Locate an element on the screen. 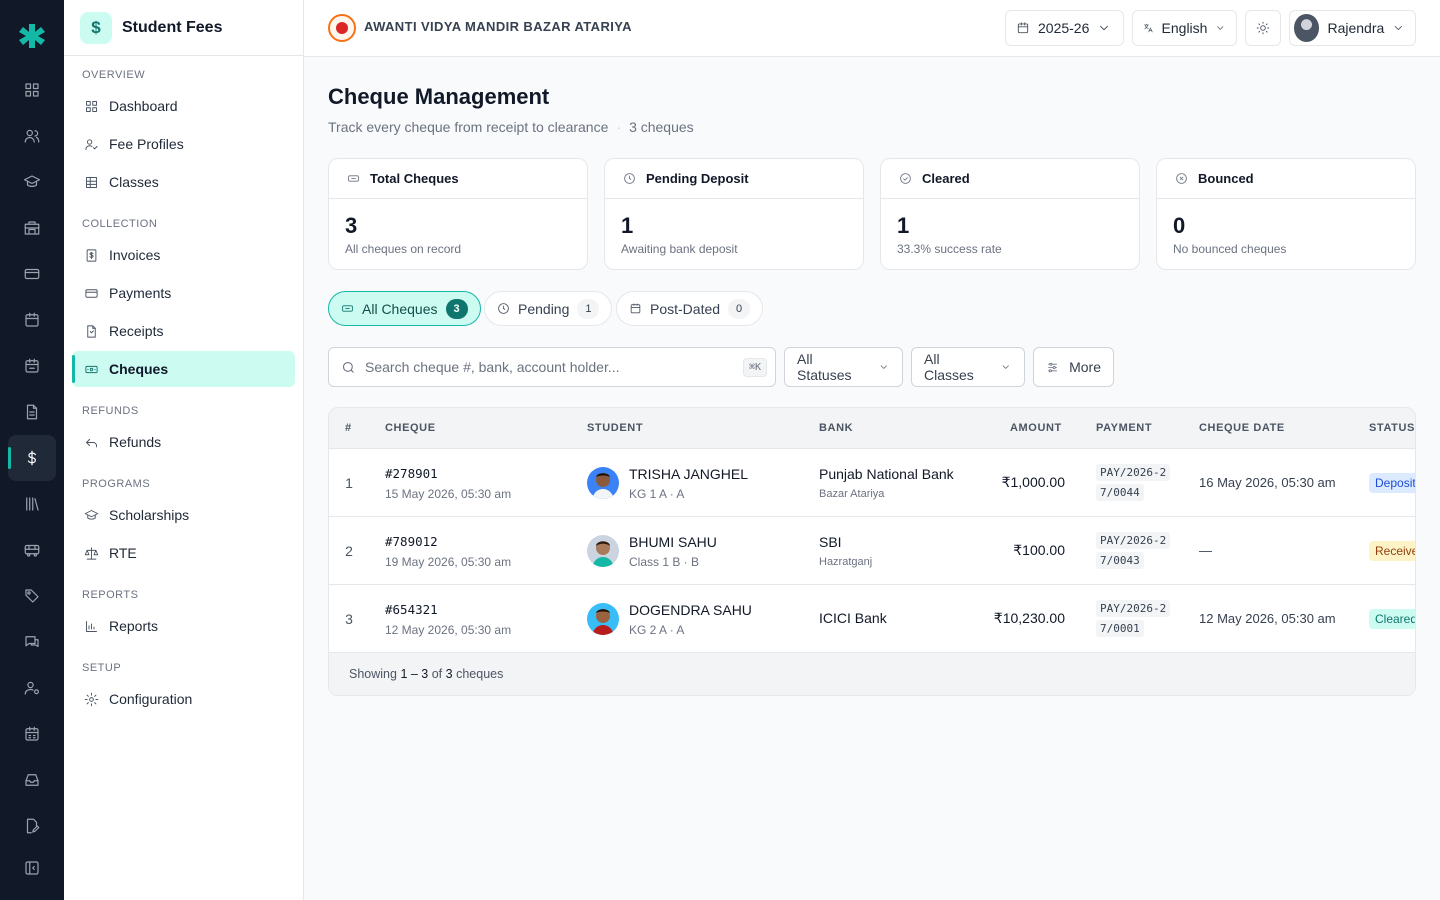  sliders-icon is located at coordinates (1052, 367).